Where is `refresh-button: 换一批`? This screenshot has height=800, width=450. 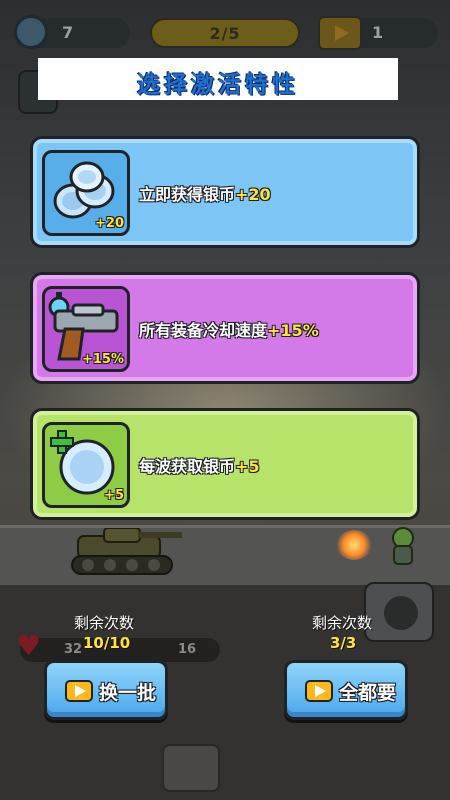
refresh-button: 换一批 is located at coordinates (106, 690).